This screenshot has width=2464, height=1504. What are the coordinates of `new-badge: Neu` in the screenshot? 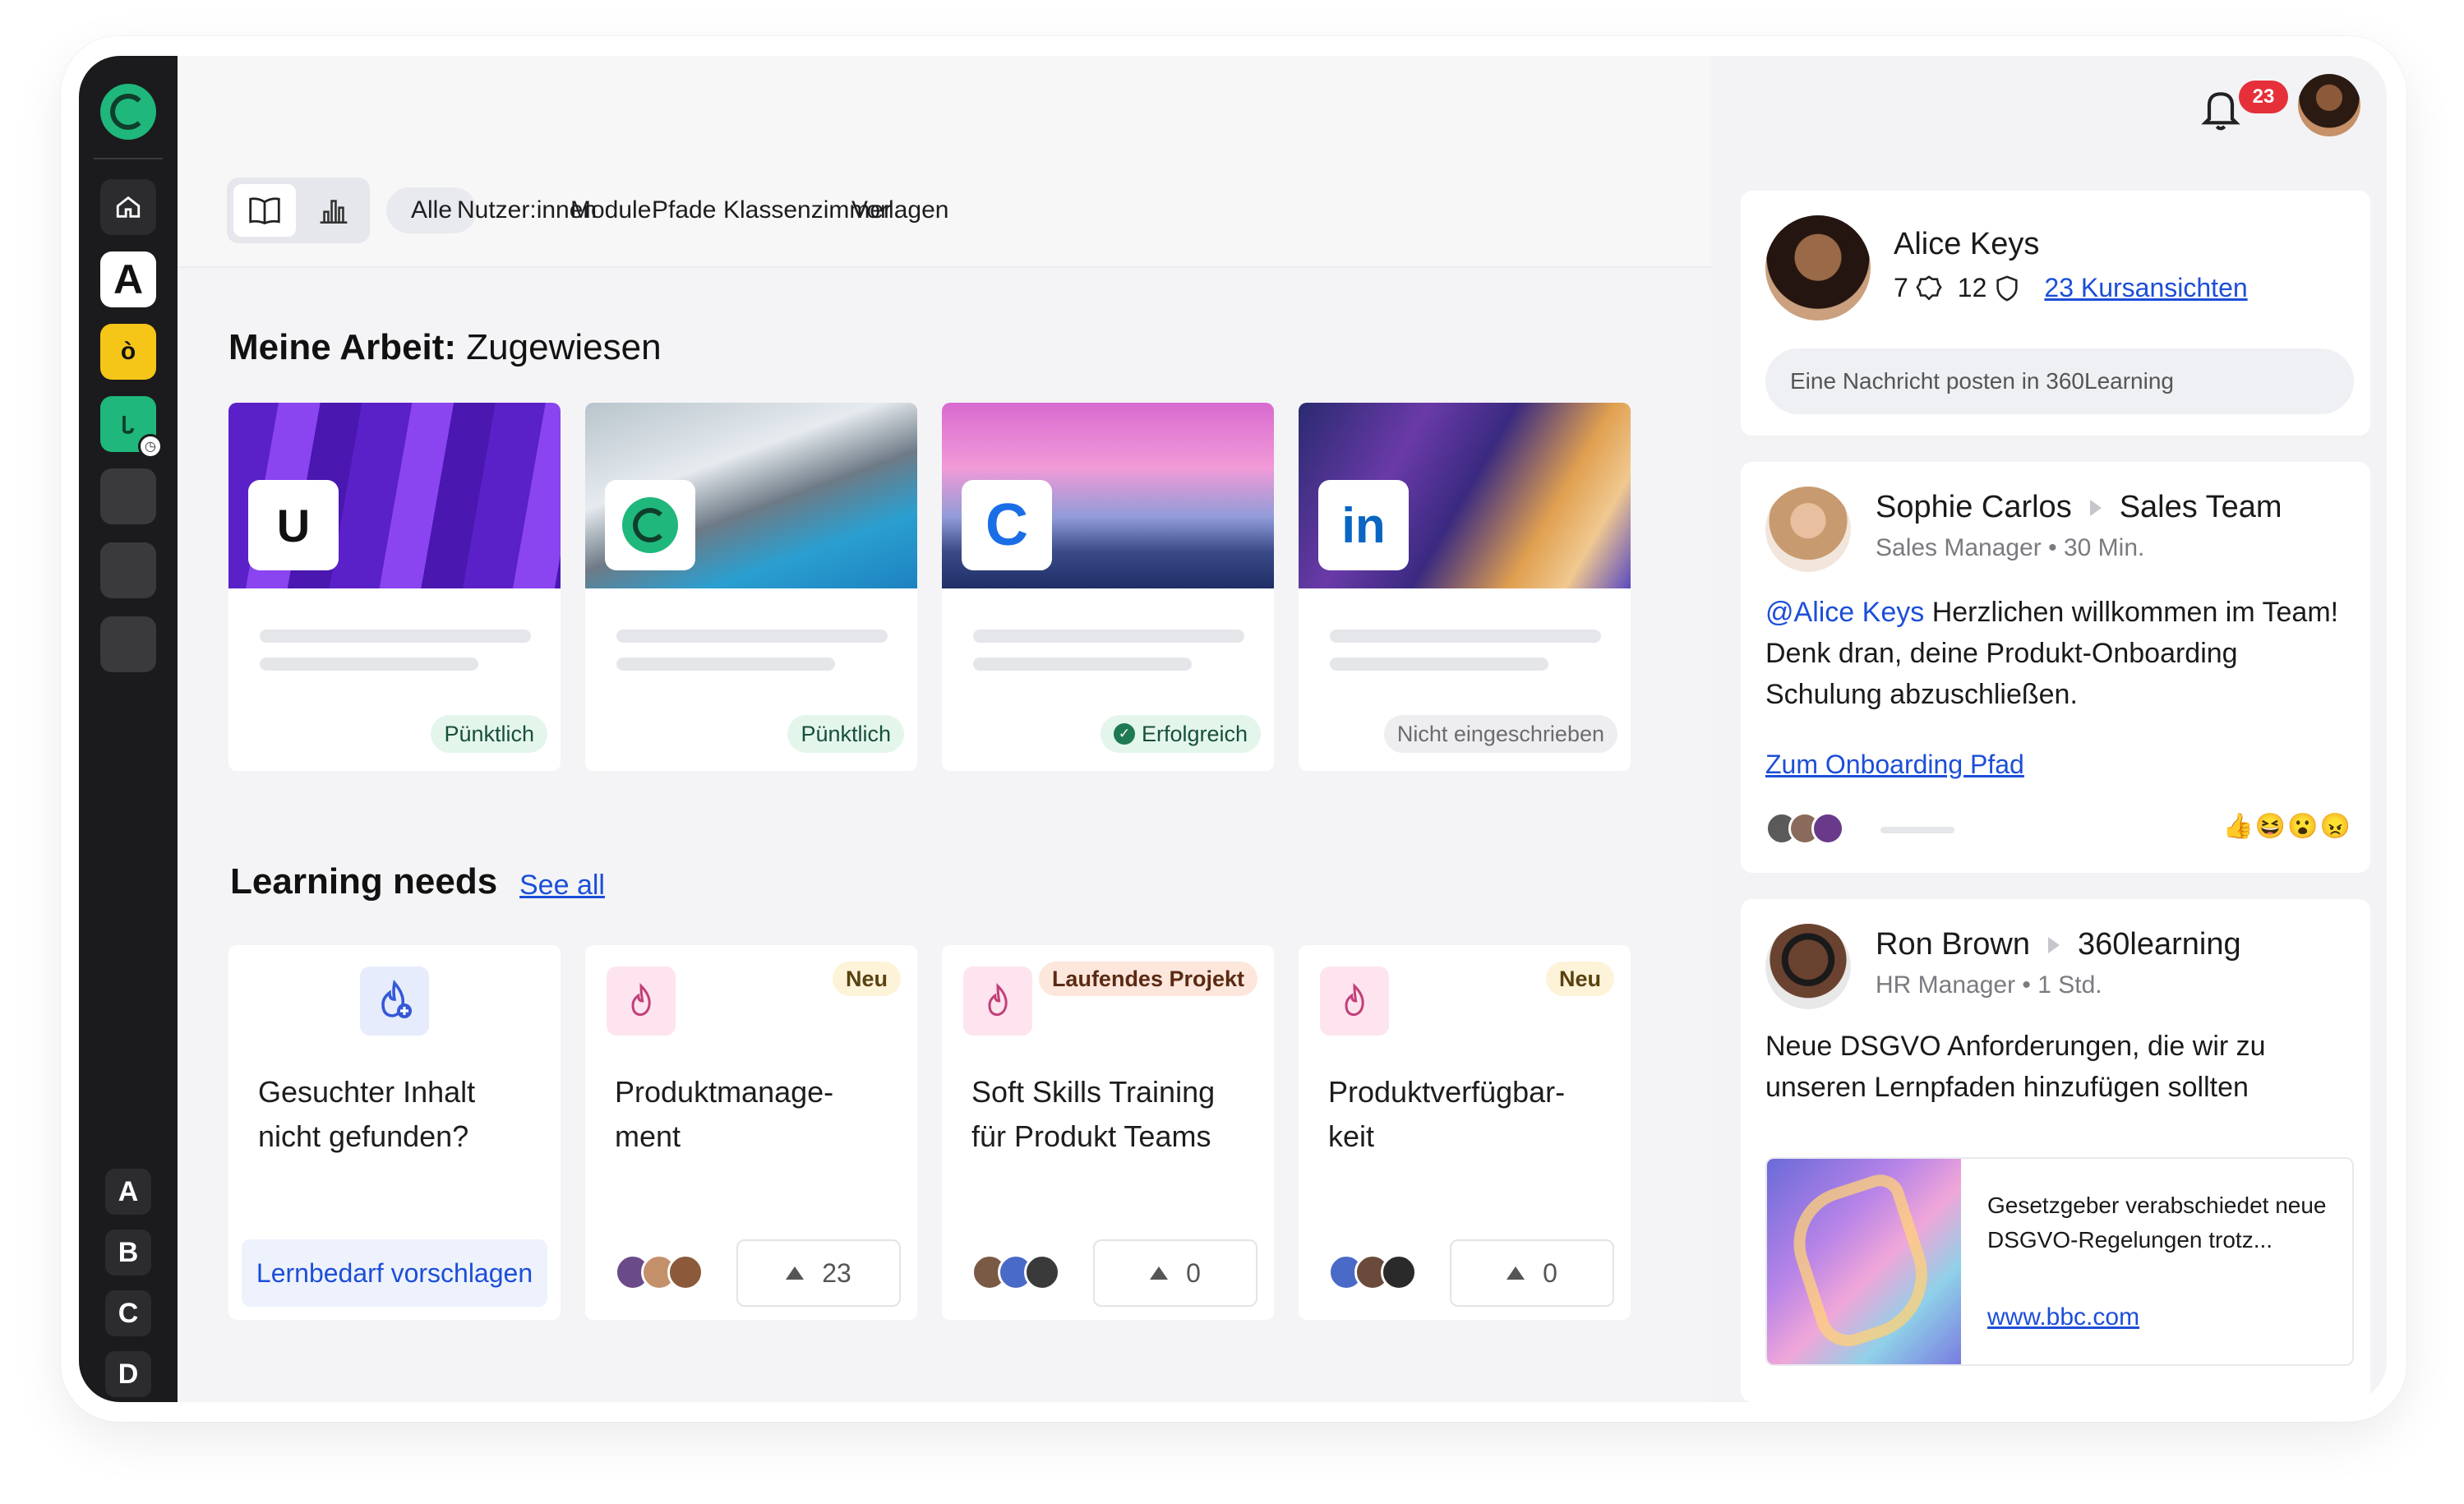 It's located at (1580, 979).